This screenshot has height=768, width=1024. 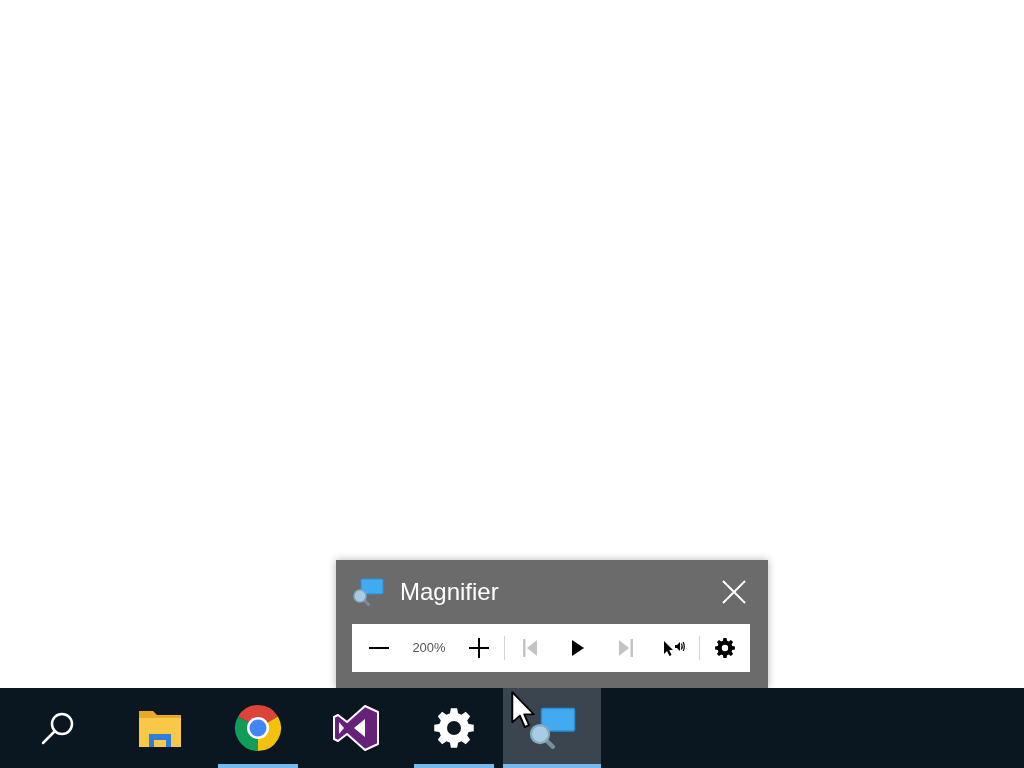 What do you see at coordinates (674, 648) in the screenshot?
I see `pointer-speaker-icon` at bounding box center [674, 648].